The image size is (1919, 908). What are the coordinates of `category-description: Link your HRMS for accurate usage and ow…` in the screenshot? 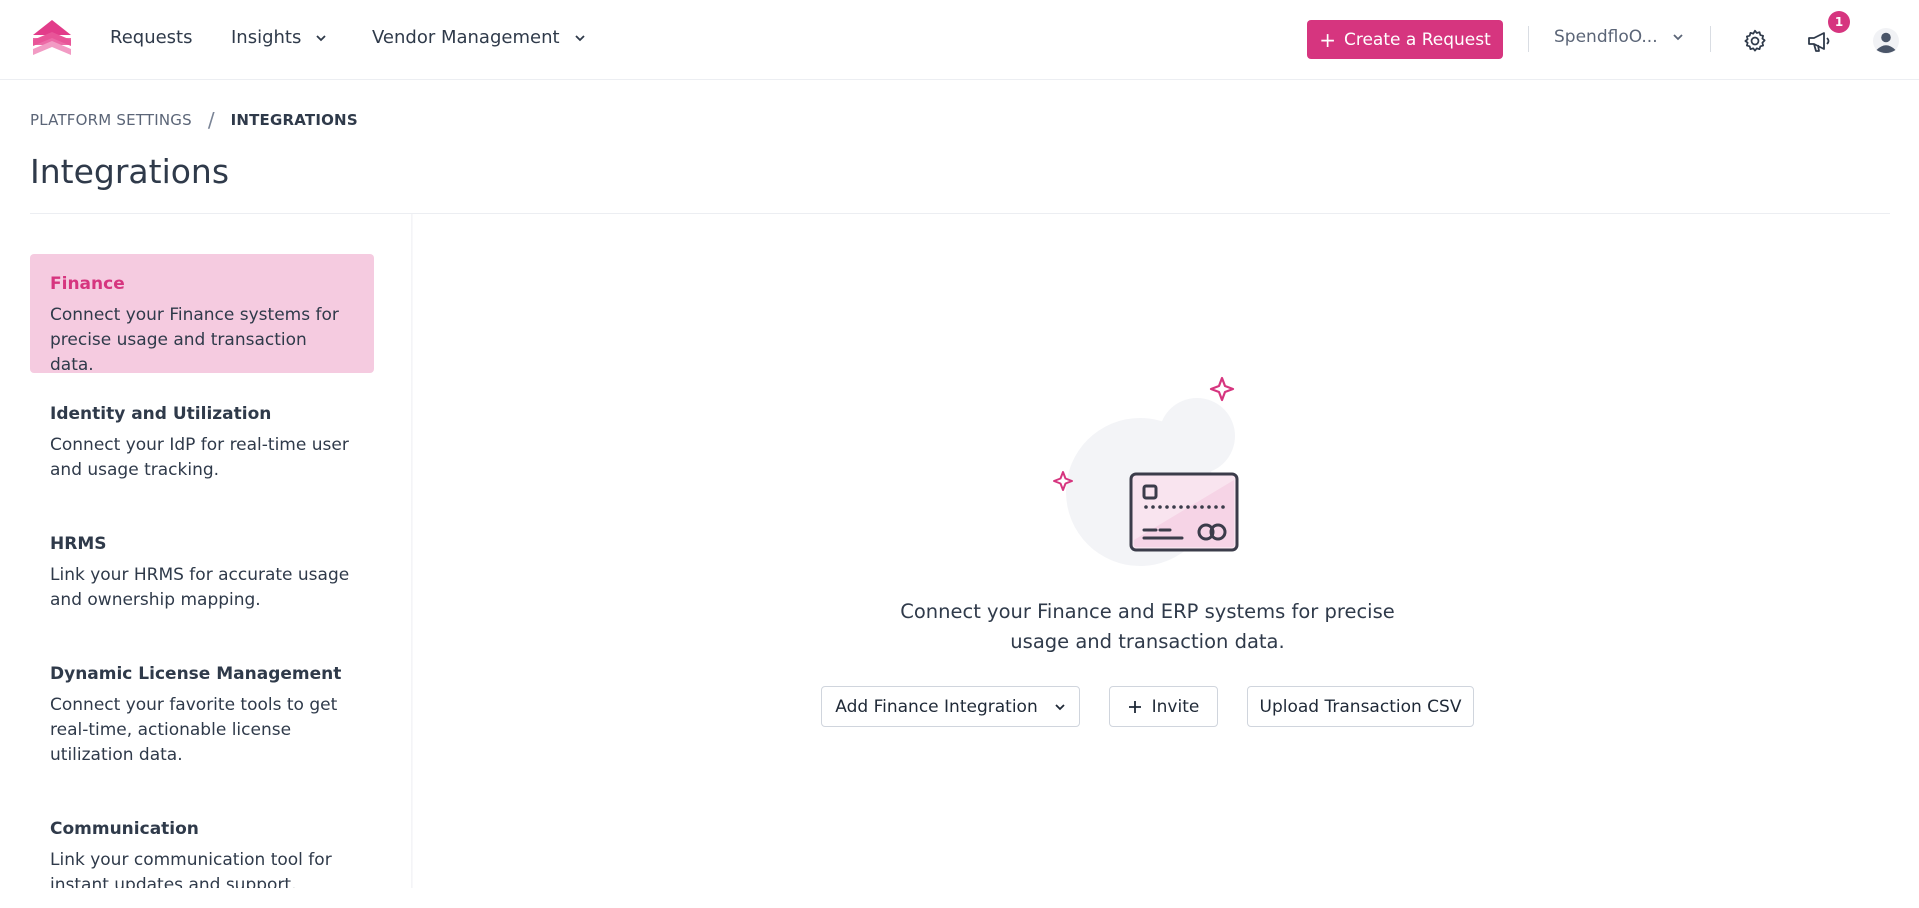 It's located at (200, 587).